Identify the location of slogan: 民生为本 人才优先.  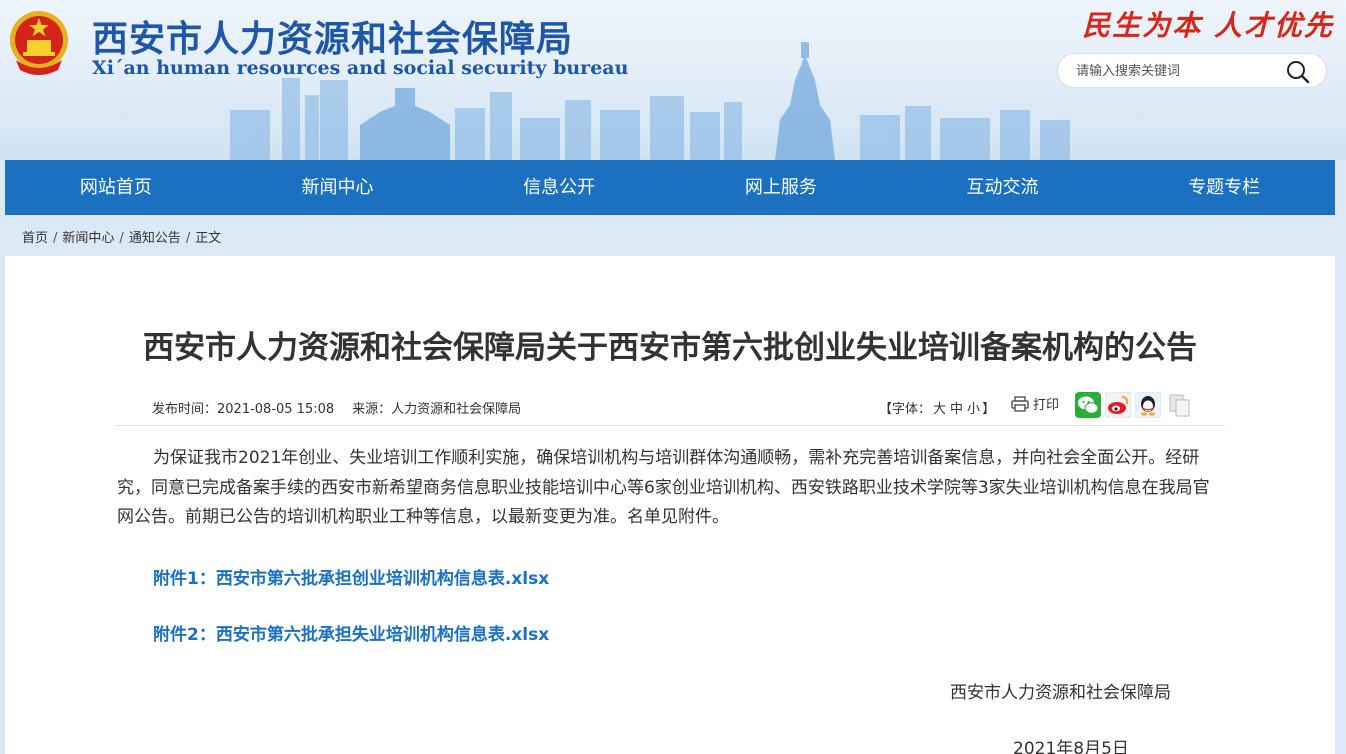
(1208, 25).